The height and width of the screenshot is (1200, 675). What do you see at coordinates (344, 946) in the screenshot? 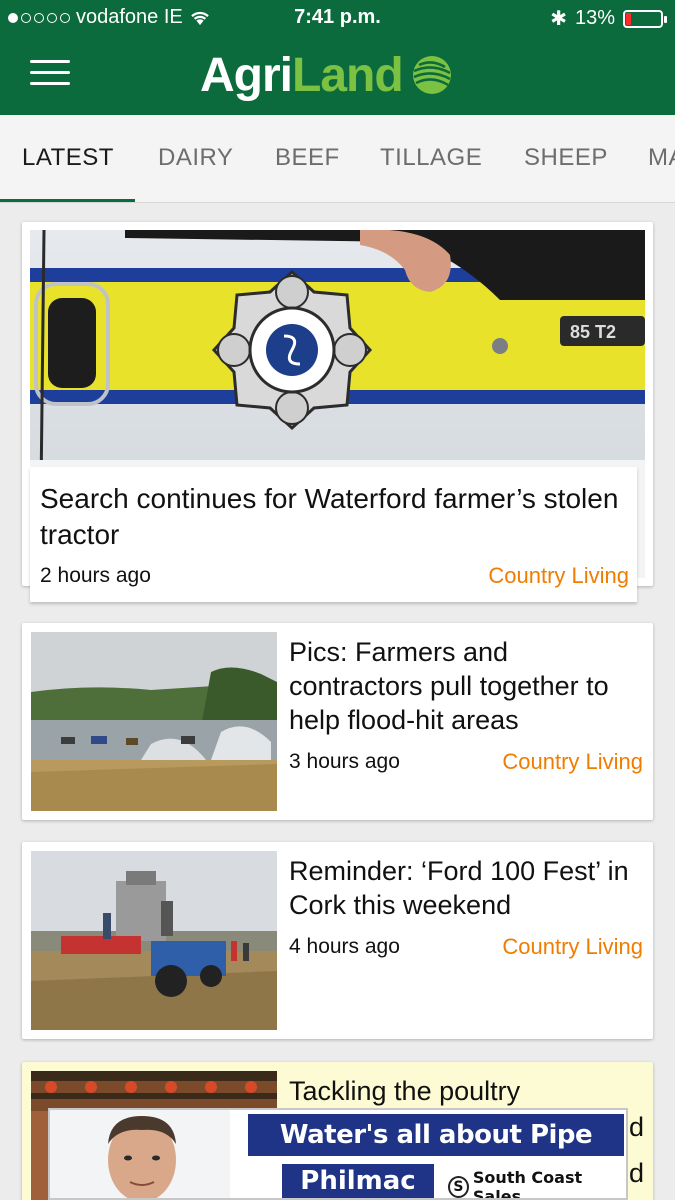
I see `article-time: 4 hours ago` at bounding box center [344, 946].